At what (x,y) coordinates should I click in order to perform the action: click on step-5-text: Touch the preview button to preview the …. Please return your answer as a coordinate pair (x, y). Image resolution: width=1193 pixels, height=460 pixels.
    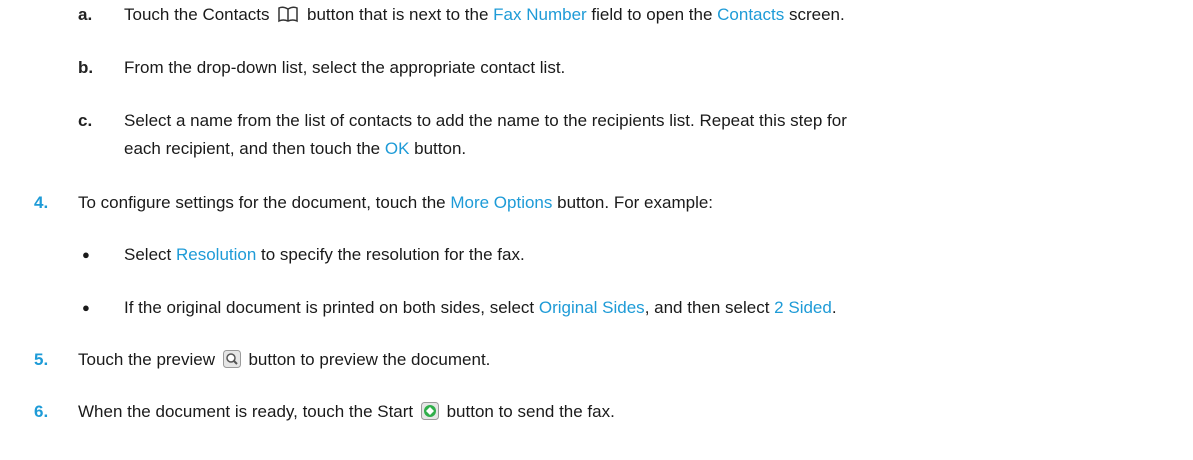
    Looking at the image, I should click on (284, 361).